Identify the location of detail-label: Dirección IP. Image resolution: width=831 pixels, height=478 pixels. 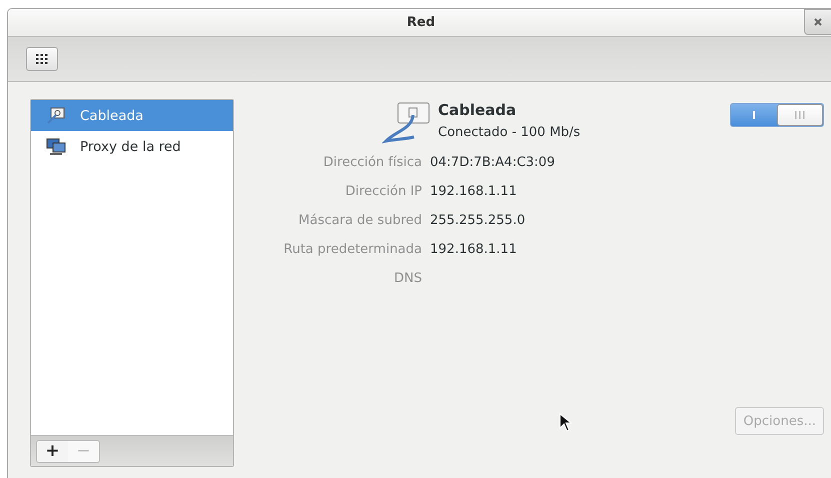
(383, 192).